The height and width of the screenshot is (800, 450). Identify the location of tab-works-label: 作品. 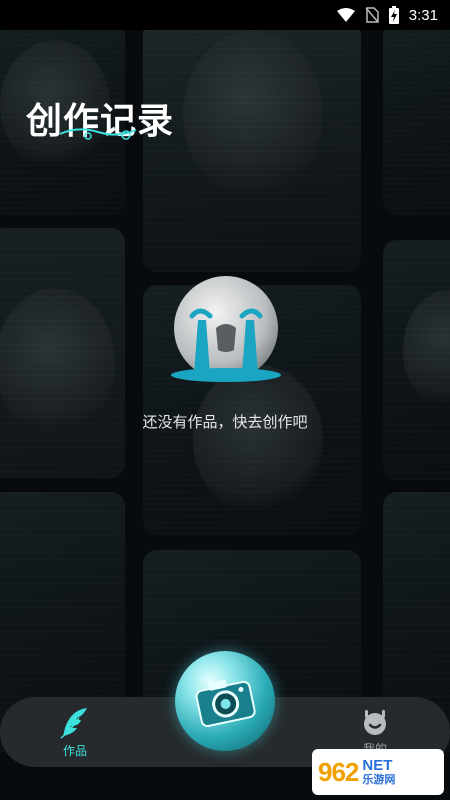
(74, 750).